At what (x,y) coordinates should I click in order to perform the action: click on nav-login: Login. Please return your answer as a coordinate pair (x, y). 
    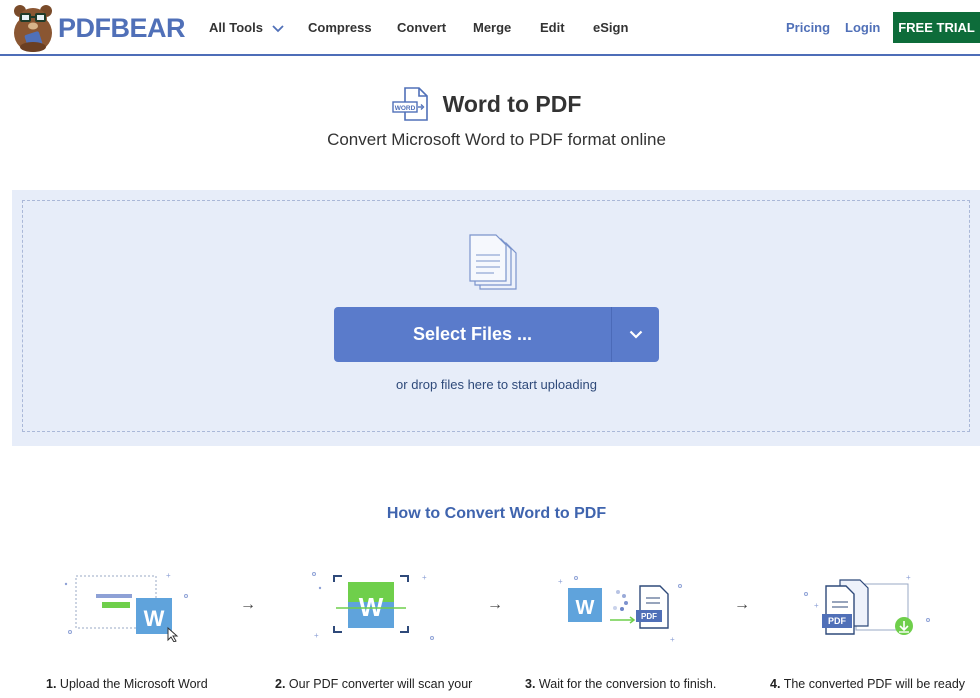
    Looking at the image, I should click on (862, 27).